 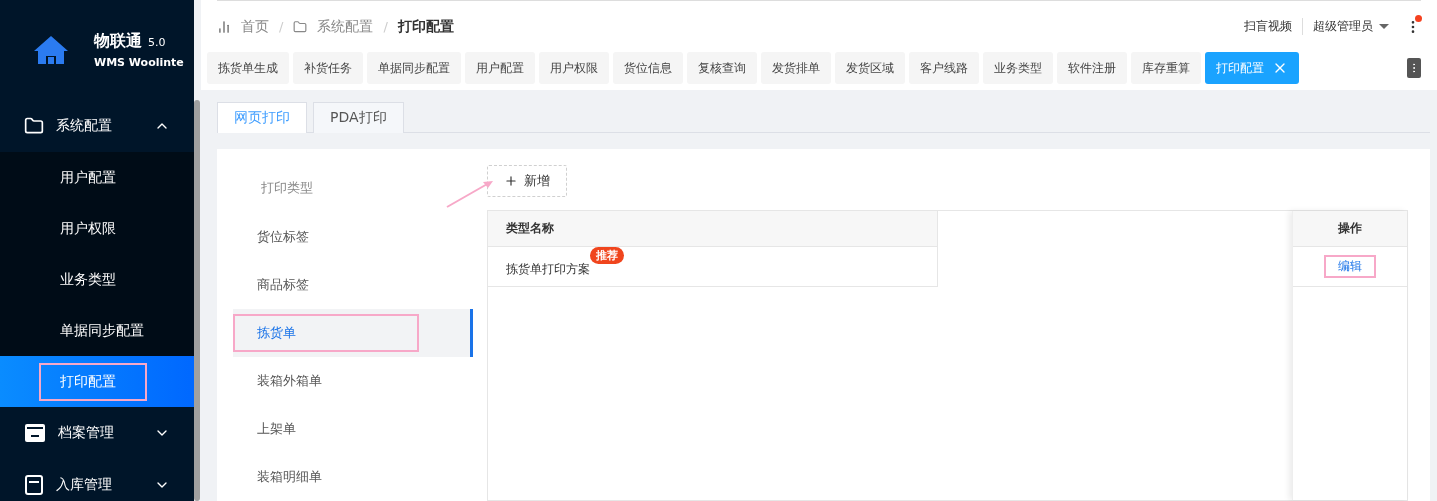 I want to click on more-tabs-button, so click(x=1414, y=68).